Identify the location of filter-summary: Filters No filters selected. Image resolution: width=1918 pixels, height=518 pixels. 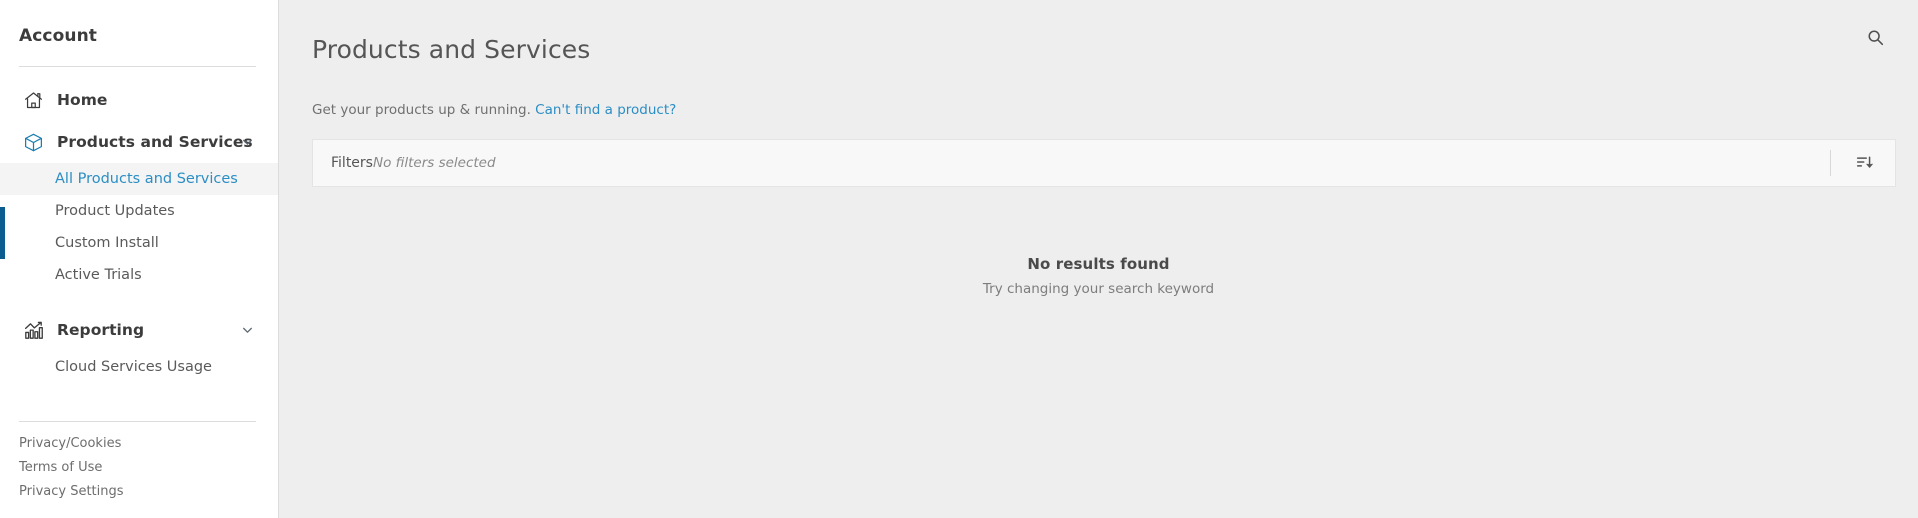
(413, 163).